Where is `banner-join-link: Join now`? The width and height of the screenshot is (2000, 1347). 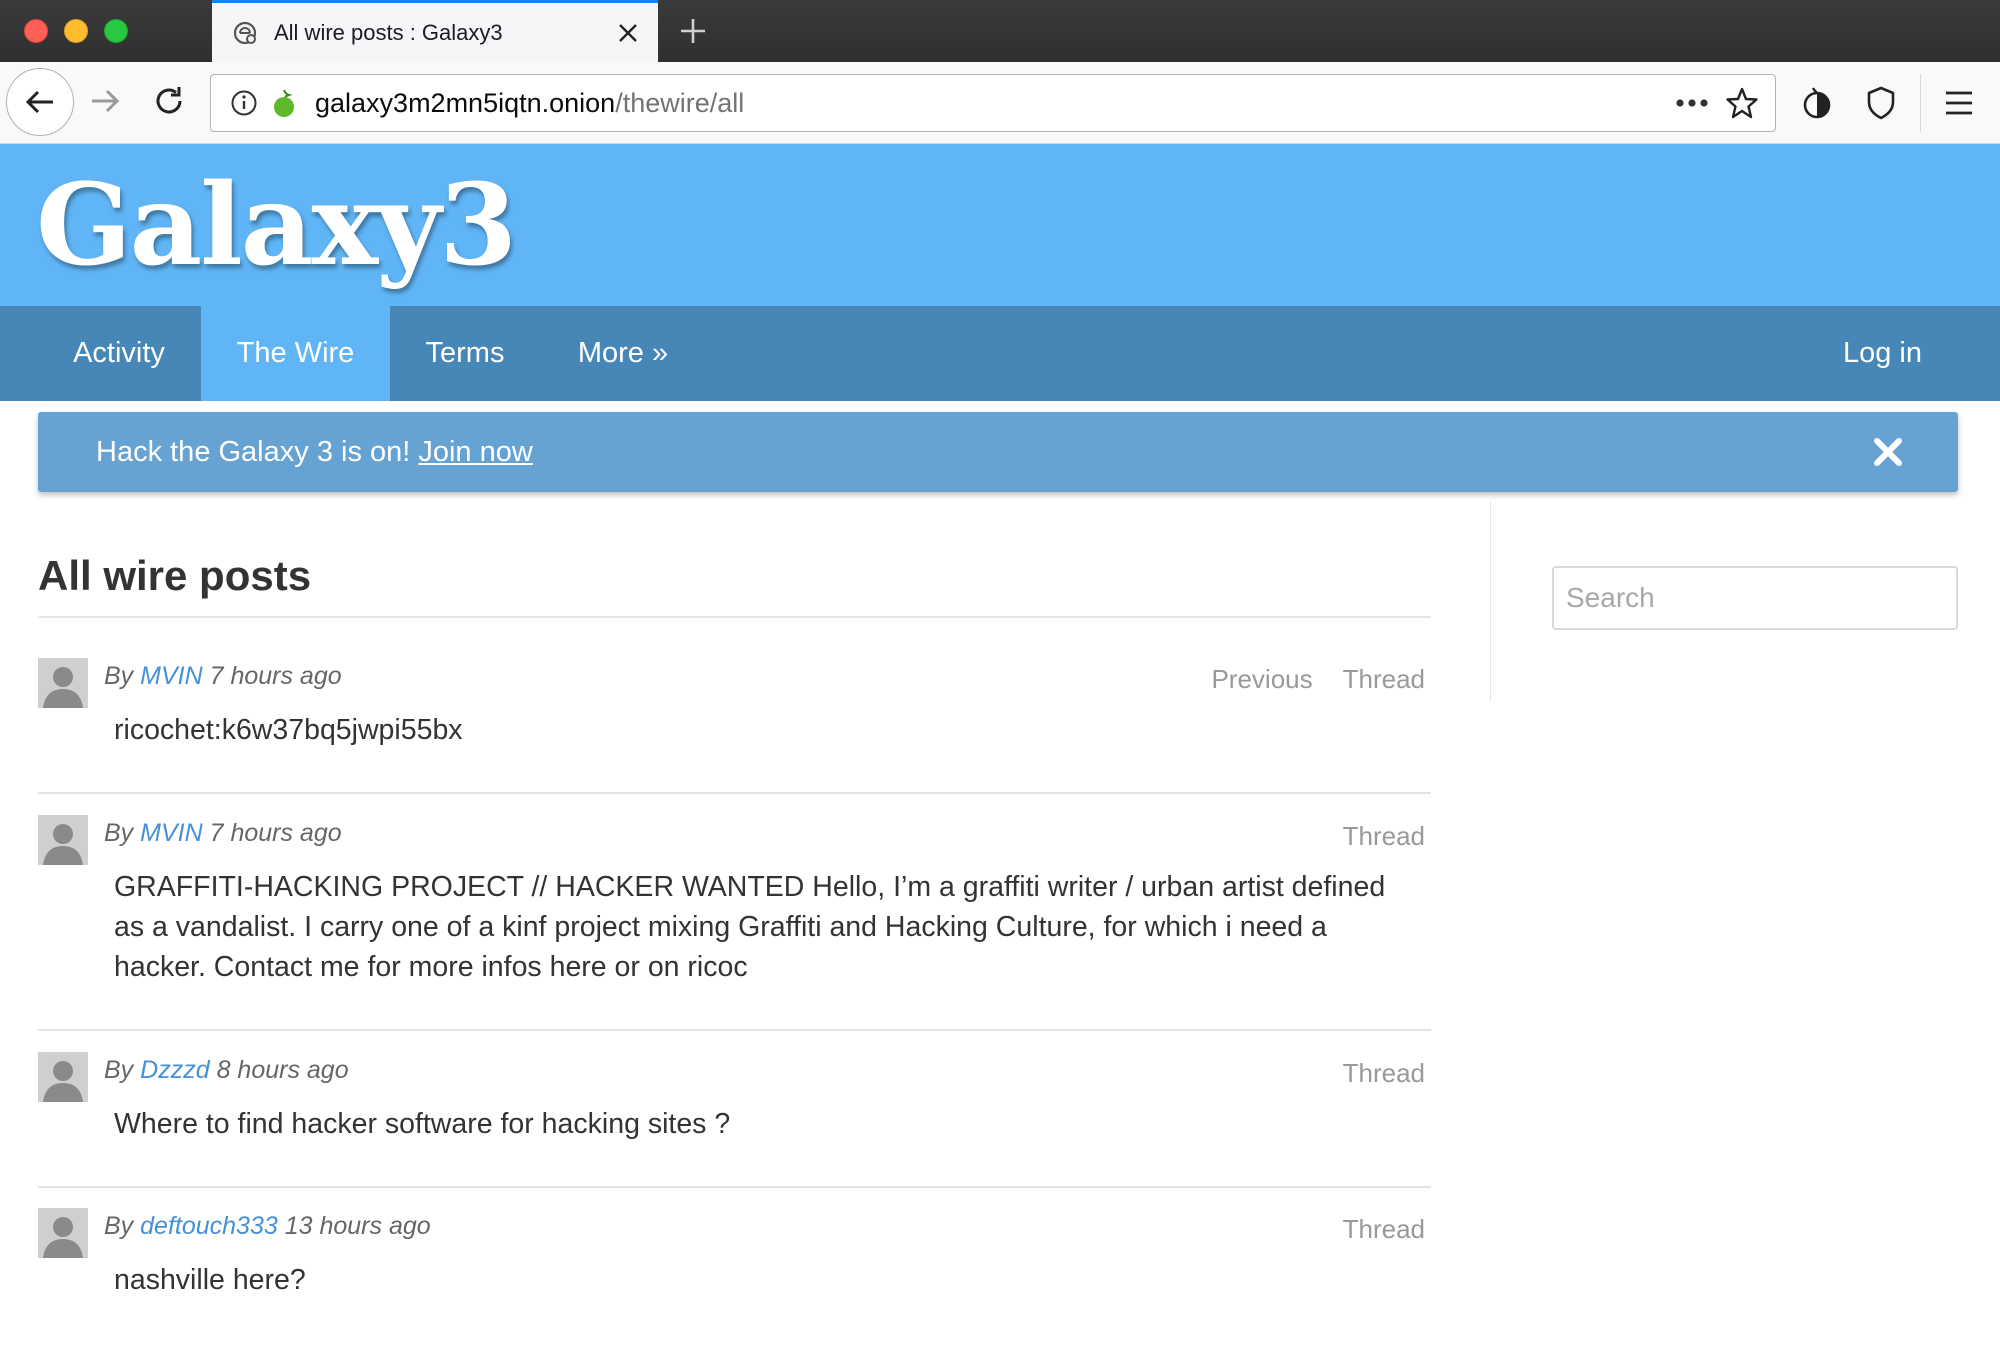
banner-join-link: Join now is located at coordinates (475, 452).